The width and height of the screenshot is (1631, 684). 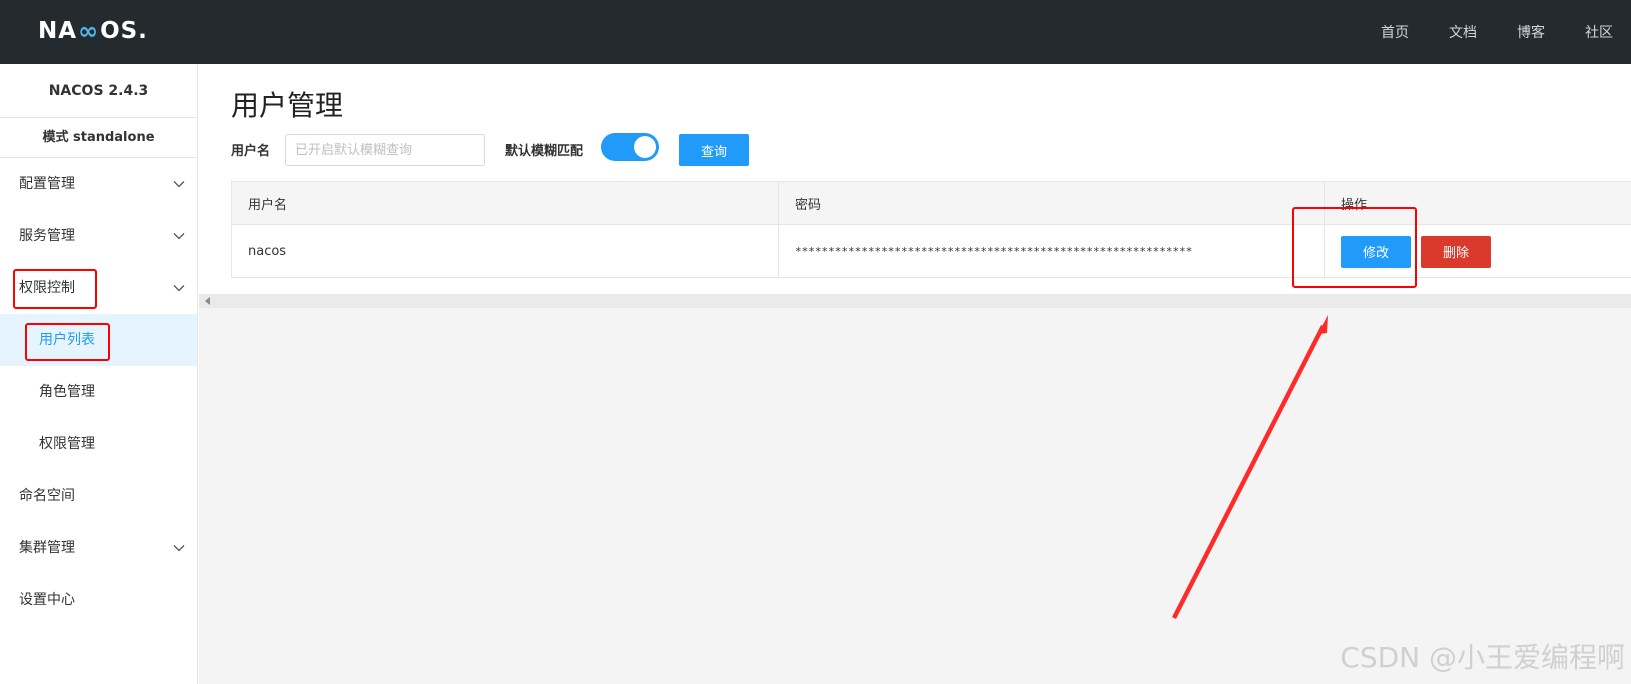 I want to click on page-title: 用户管理, so click(x=287, y=105).